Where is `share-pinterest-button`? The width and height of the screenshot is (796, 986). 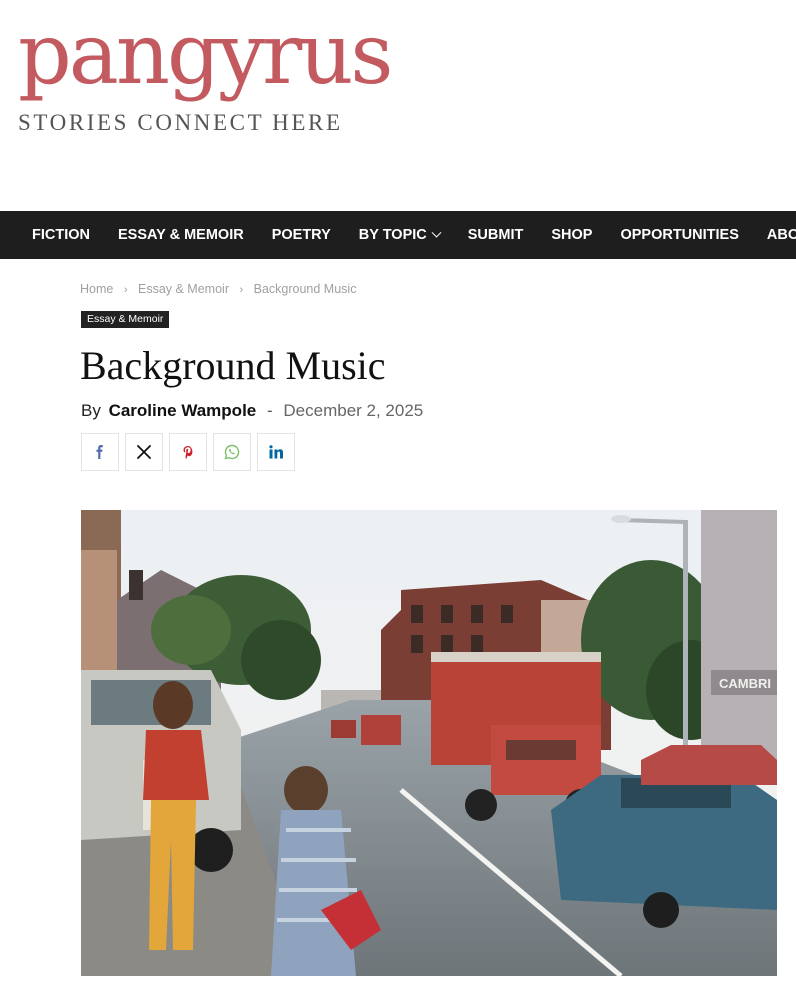
share-pinterest-button is located at coordinates (188, 452).